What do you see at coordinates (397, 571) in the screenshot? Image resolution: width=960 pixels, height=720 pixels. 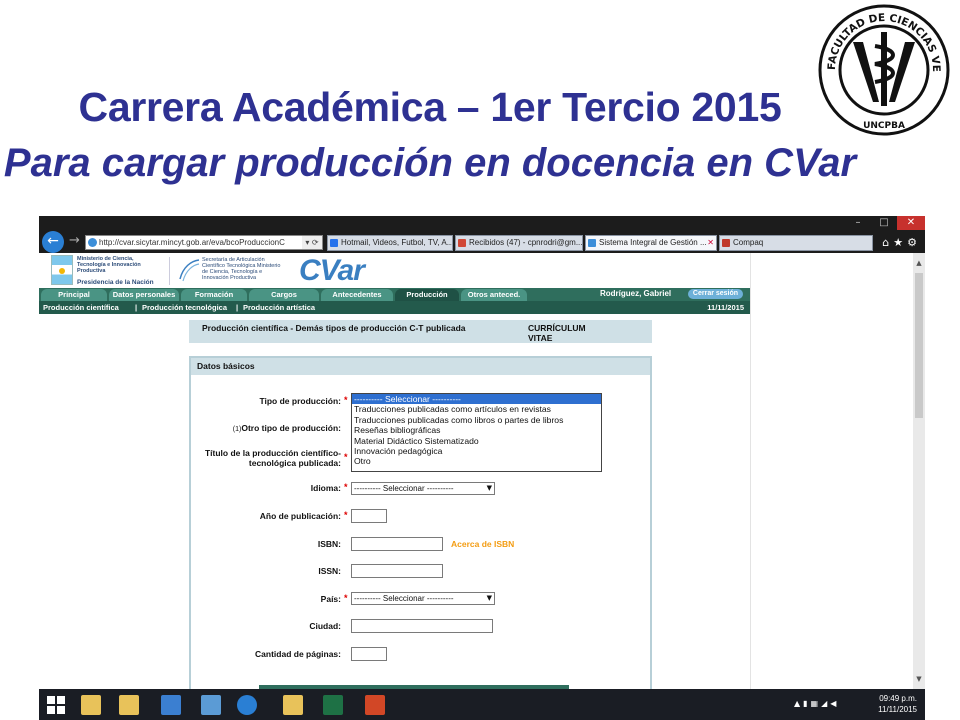 I see `issn-input` at bounding box center [397, 571].